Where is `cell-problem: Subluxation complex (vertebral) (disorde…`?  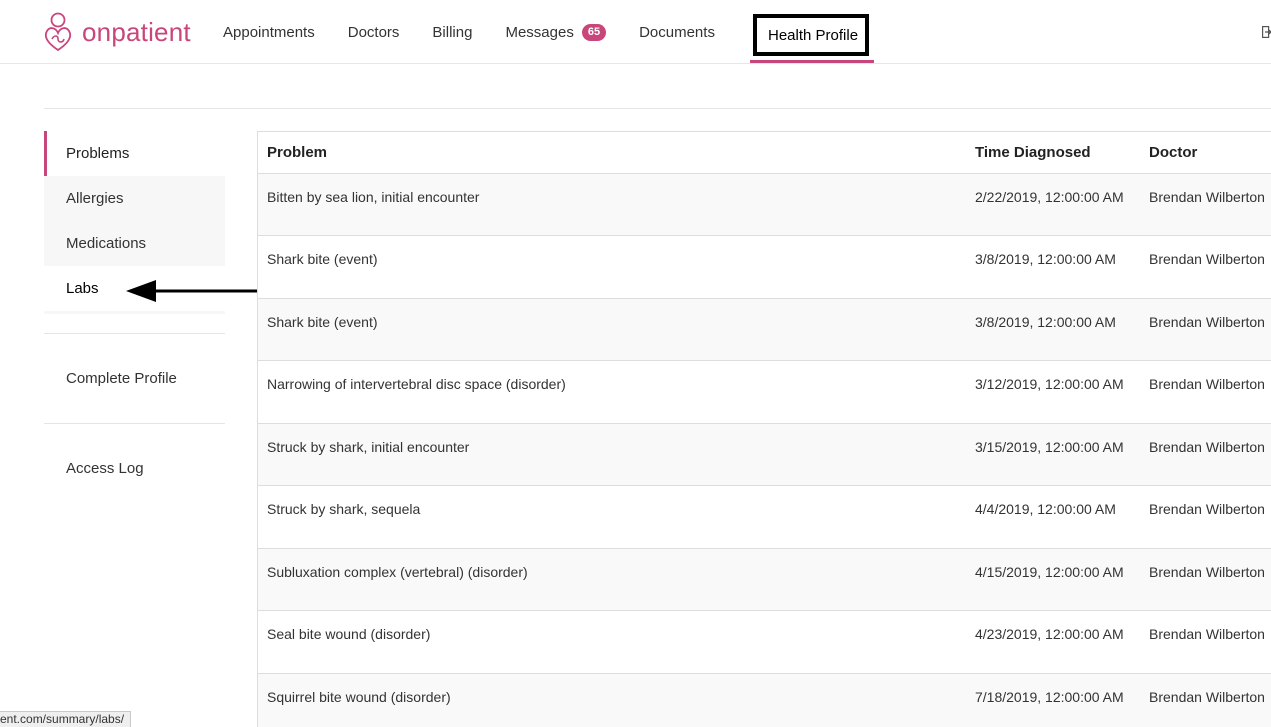 cell-problem: Subluxation complex (vertebral) (disorde… is located at coordinates (610, 579).